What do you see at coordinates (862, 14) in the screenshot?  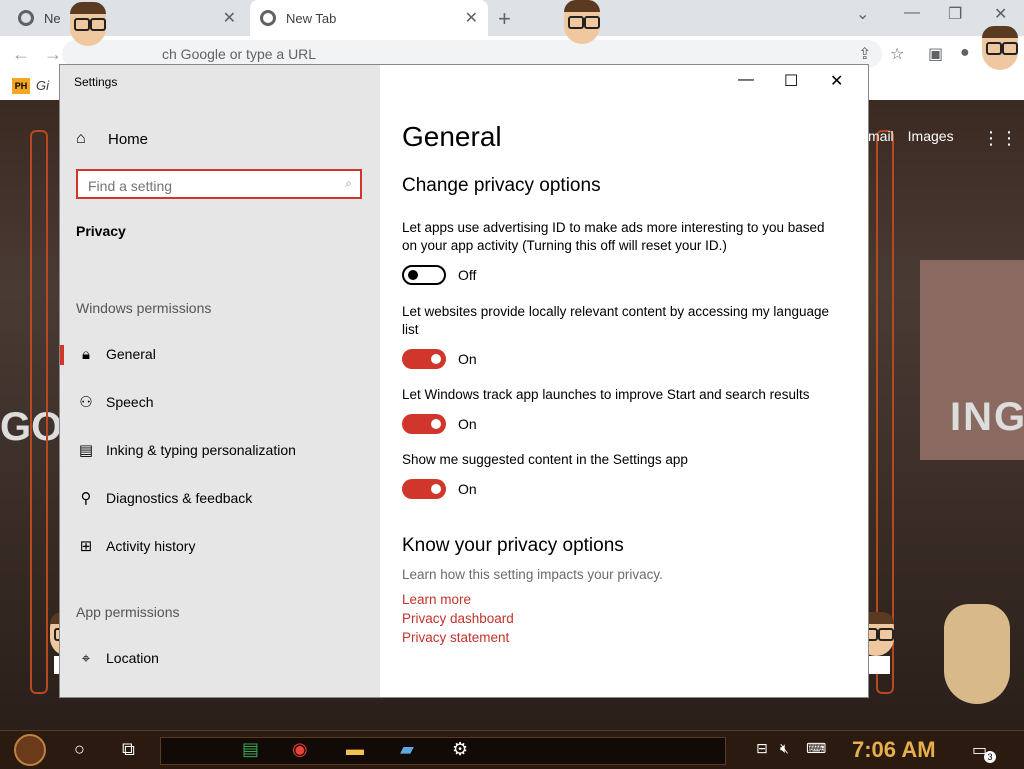 I see `tab-search-chevron-icon: ⌄` at bounding box center [862, 14].